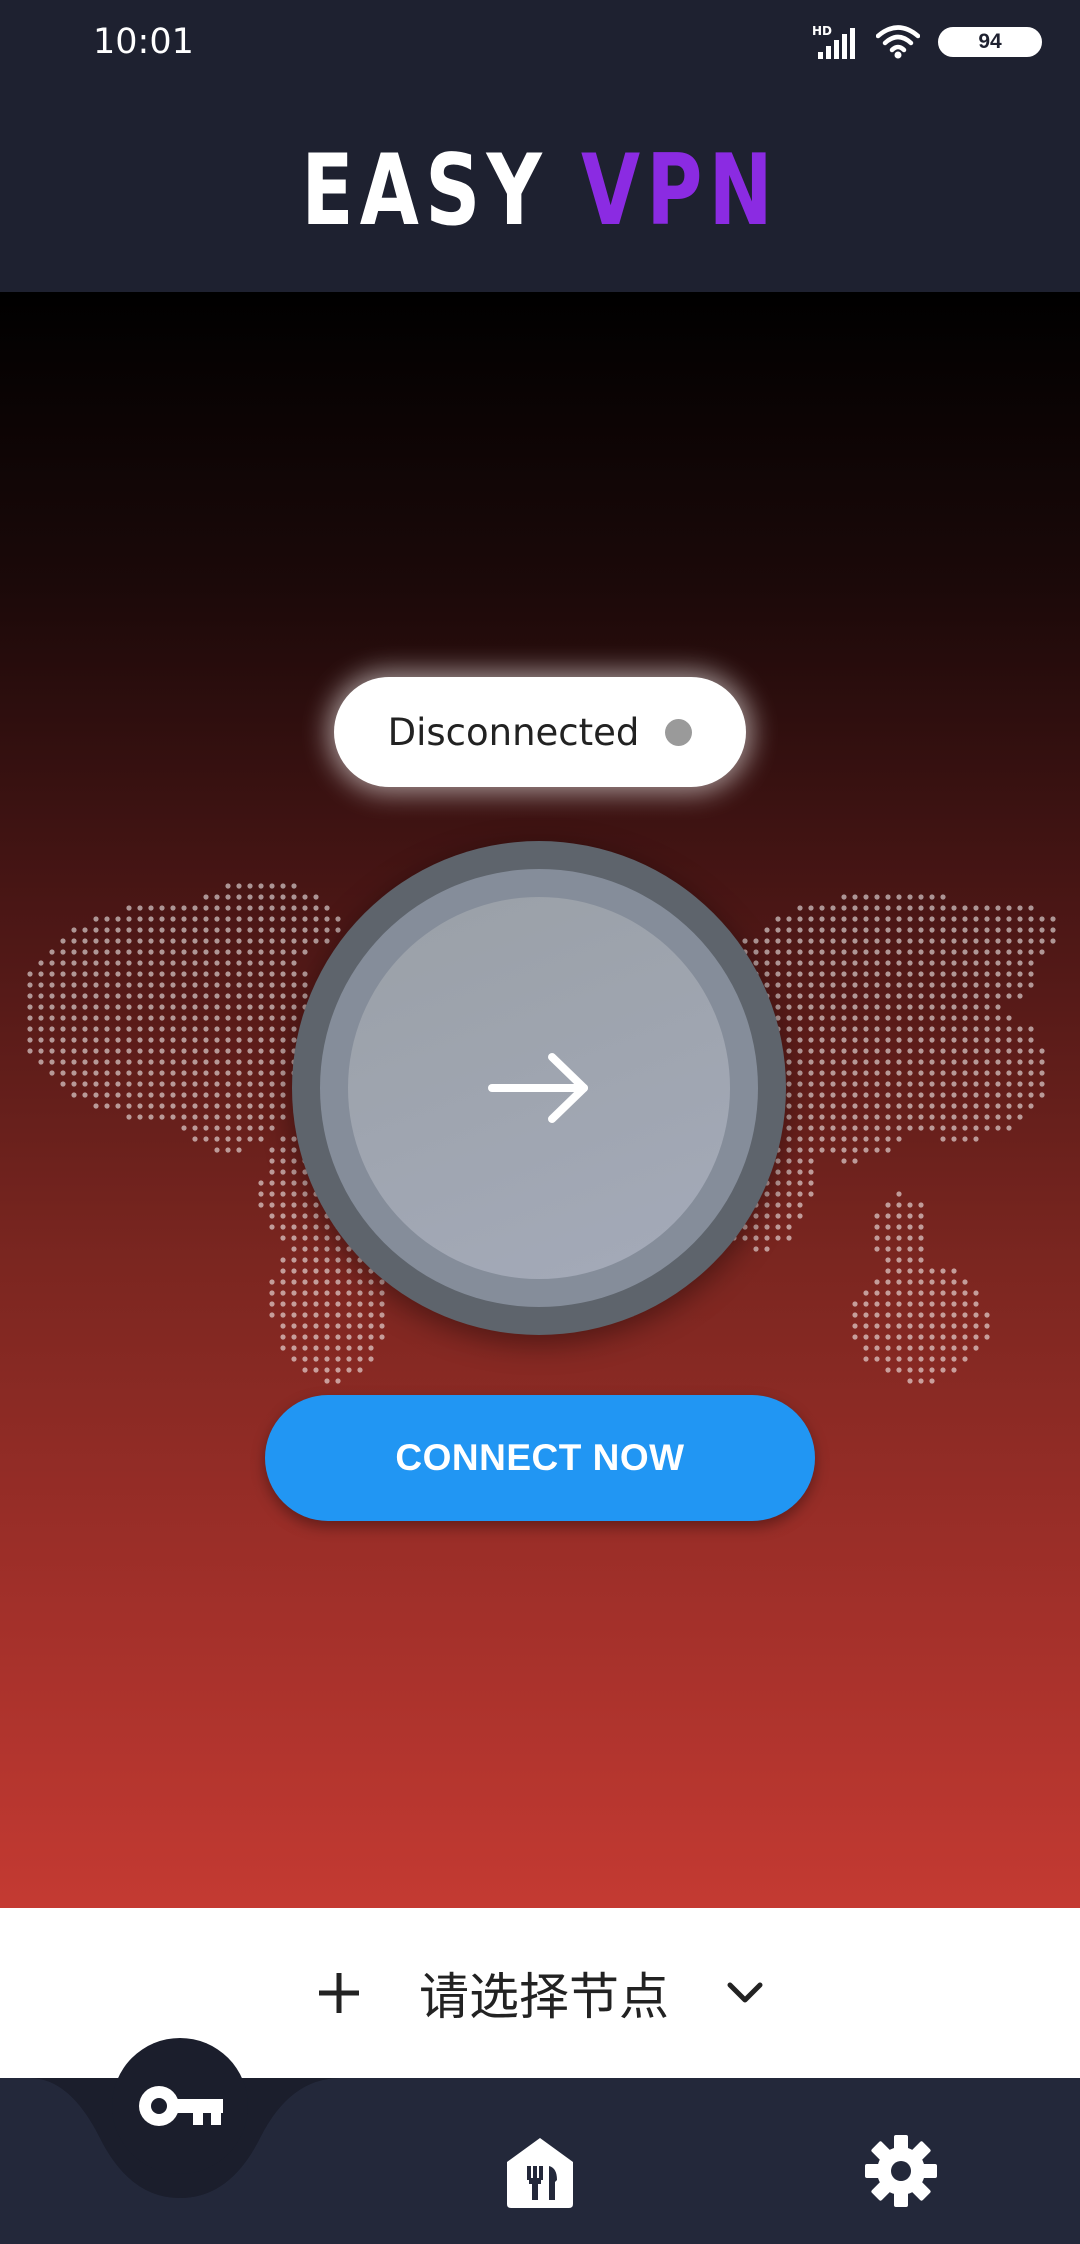  What do you see at coordinates (425, 191) in the screenshot?
I see `logo-word-easy: EASY` at bounding box center [425, 191].